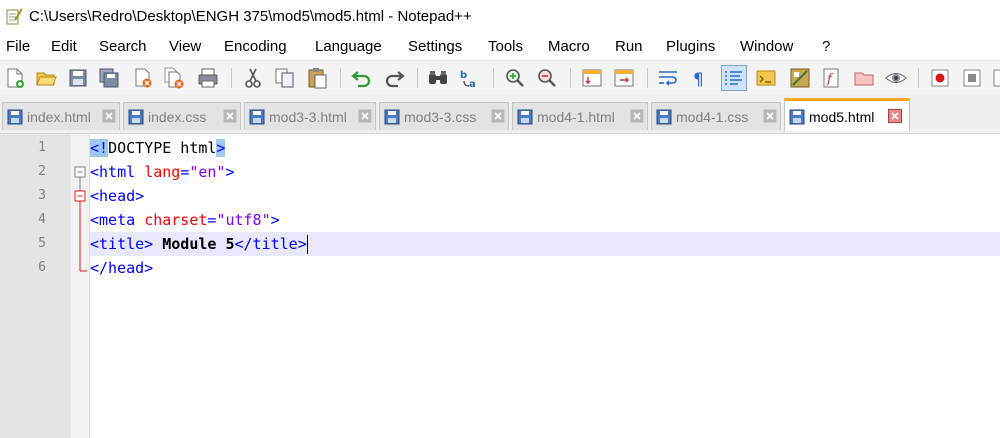 The width and height of the screenshot is (1000, 438). Describe the element at coordinates (668, 78) in the screenshot. I see `word-wrap-icon` at that location.